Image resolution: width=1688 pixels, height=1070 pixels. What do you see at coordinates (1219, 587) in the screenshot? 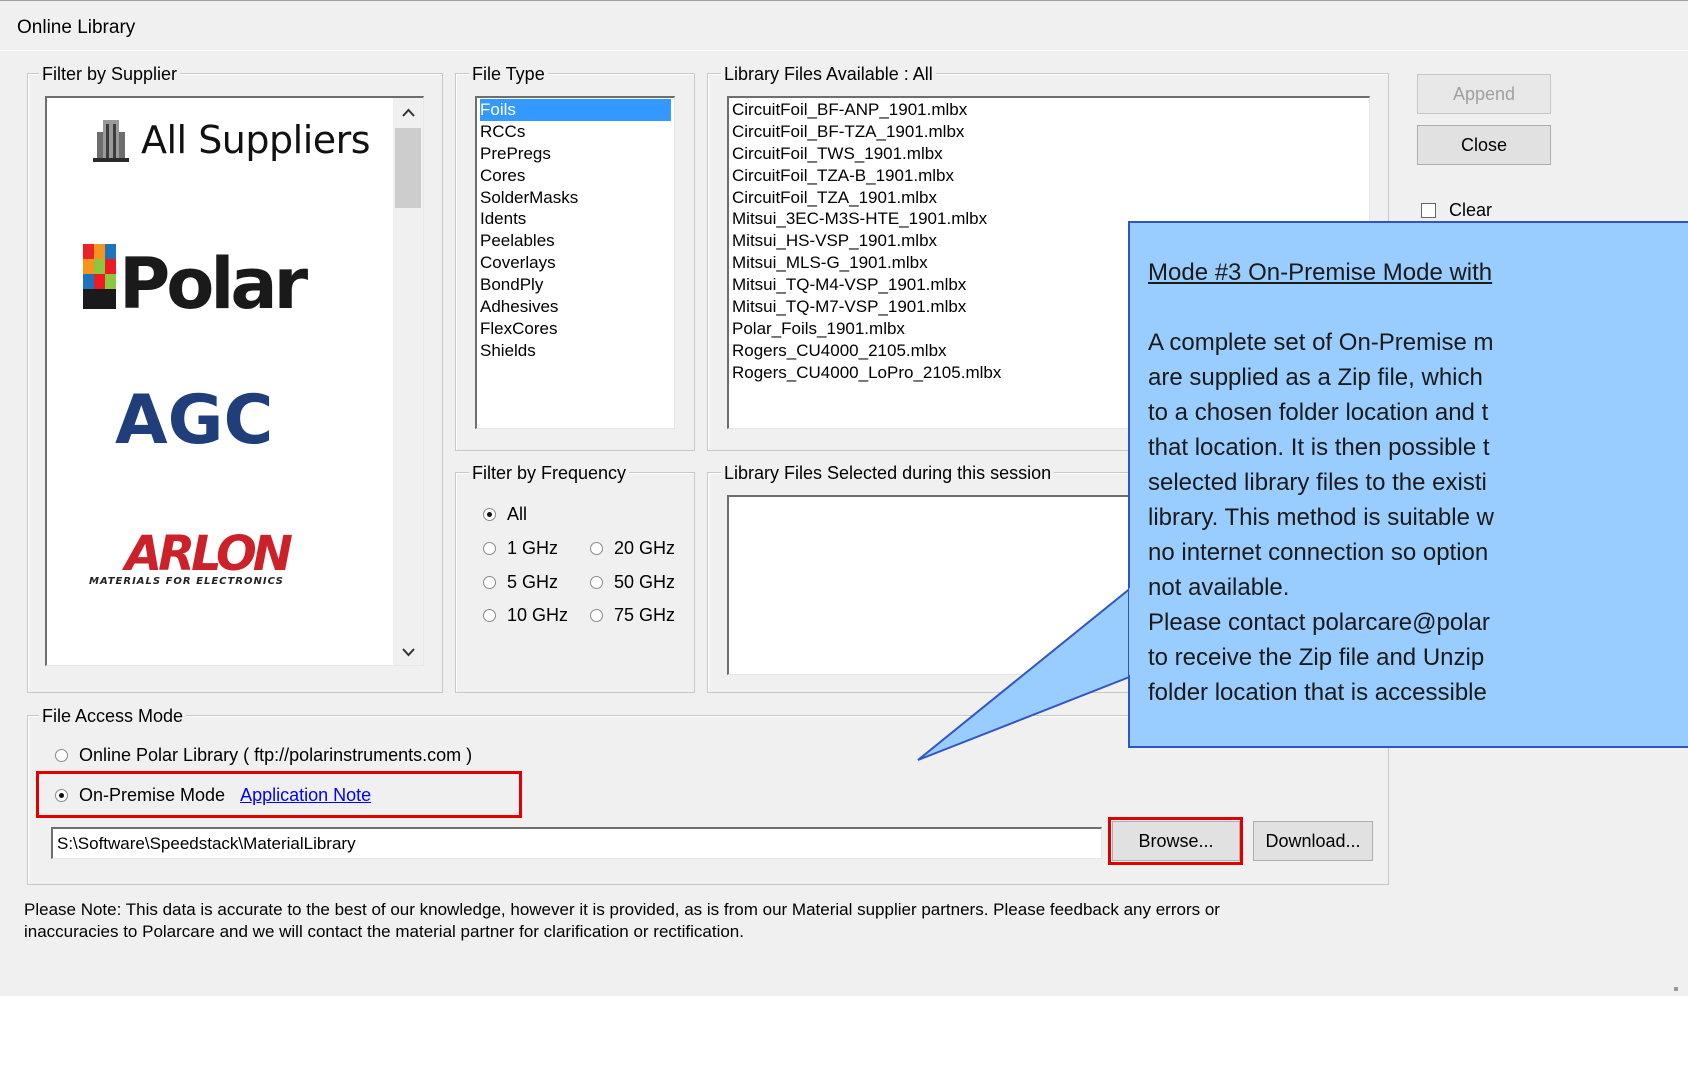
I see `callout-line: not available.` at bounding box center [1219, 587].